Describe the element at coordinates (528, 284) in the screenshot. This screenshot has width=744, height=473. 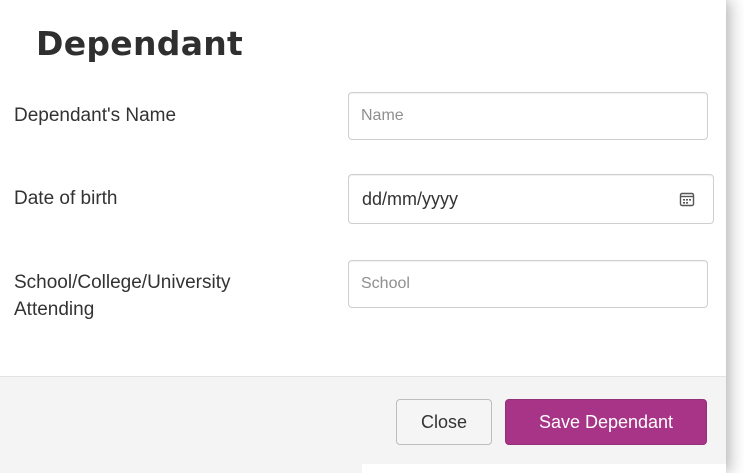
I see `school-input` at that location.